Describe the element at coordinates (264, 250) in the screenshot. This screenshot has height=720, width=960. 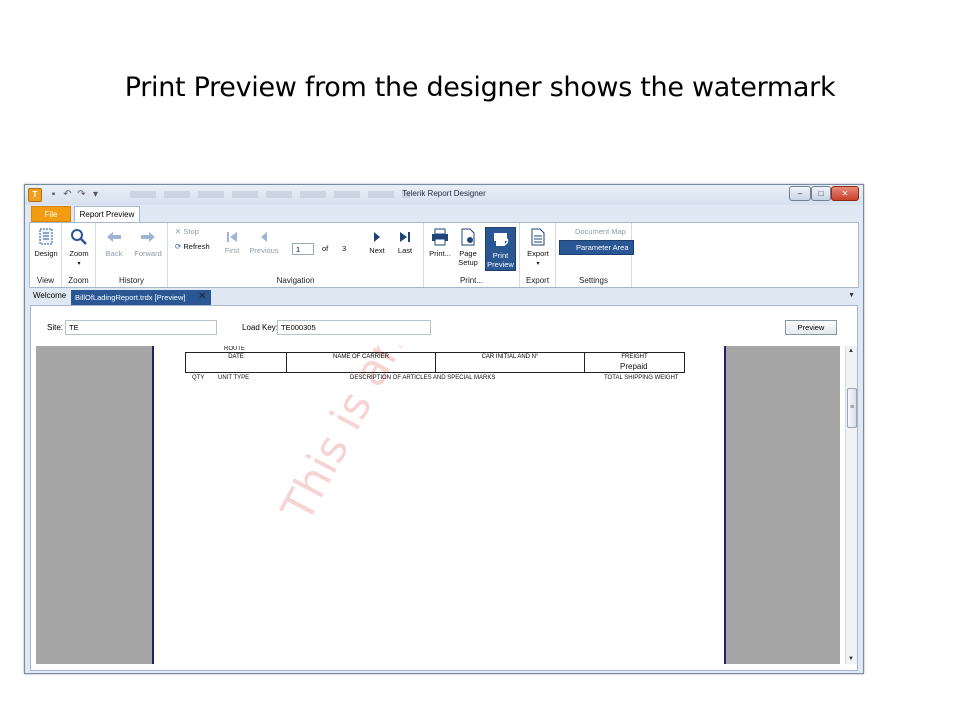
I see `previous-label: Previous` at that location.